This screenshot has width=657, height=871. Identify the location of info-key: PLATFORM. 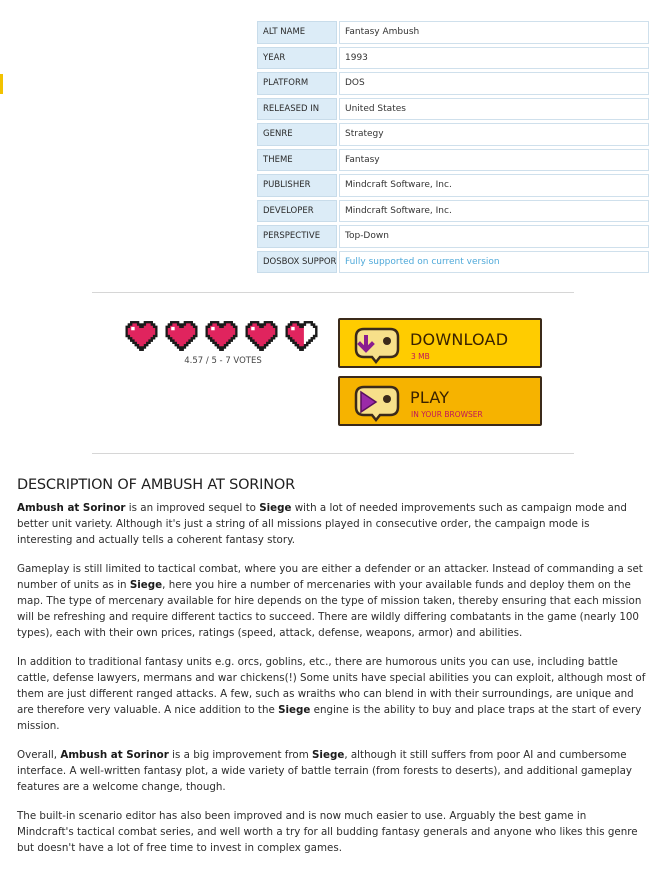
(297, 83).